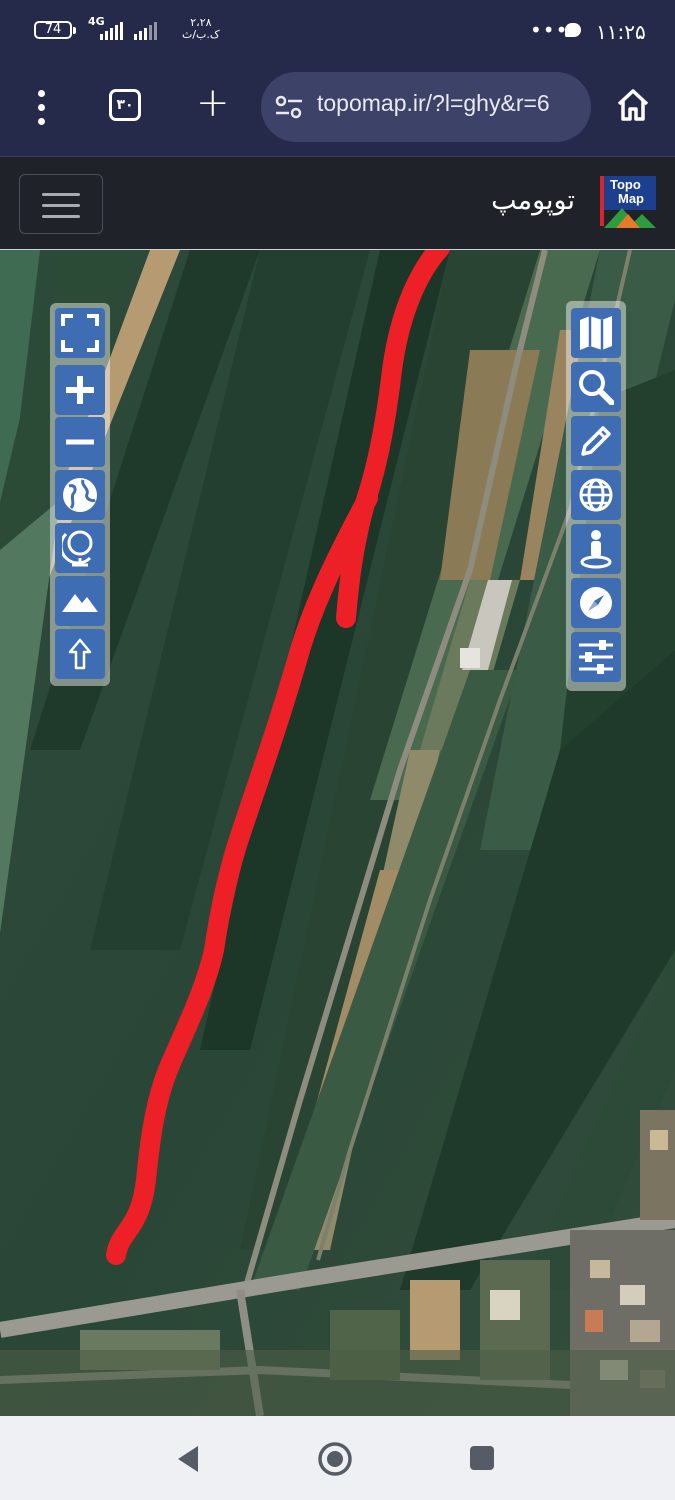  What do you see at coordinates (80, 654) in the screenshot?
I see `arrow-up-icon` at bounding box center [80, 654].